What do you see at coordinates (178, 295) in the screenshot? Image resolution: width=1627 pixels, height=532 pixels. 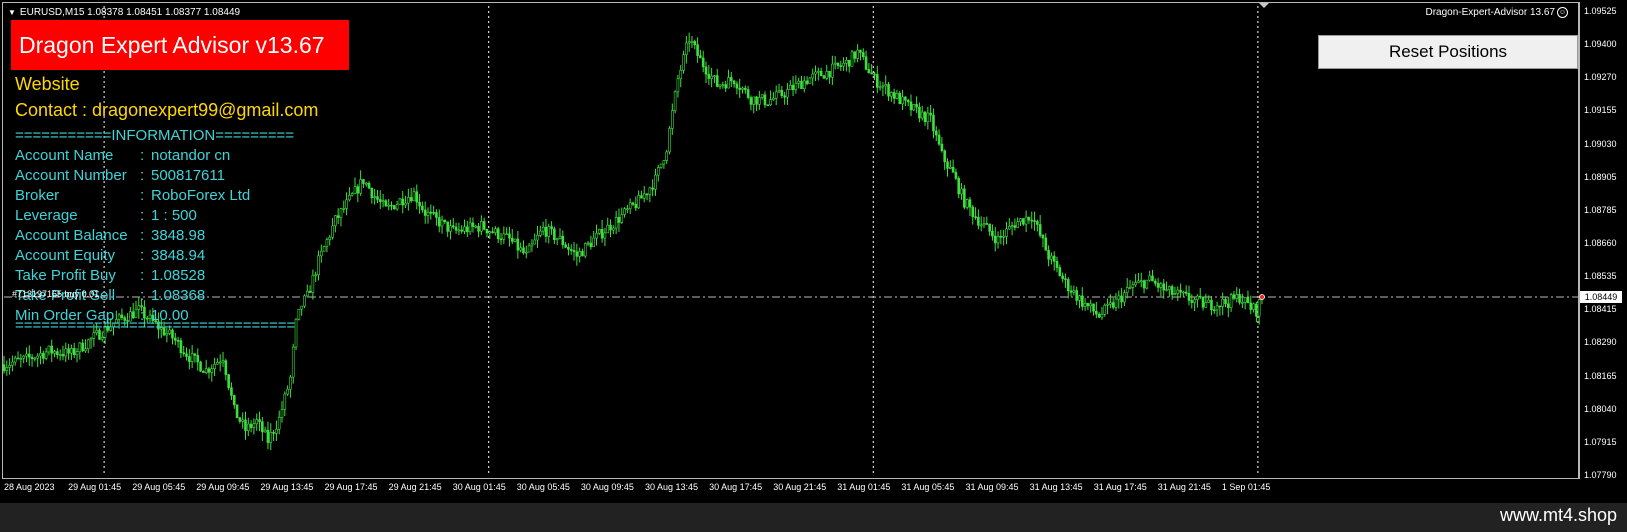 I see `info-row-value: 1.08368` at bounding box center [178, 295].